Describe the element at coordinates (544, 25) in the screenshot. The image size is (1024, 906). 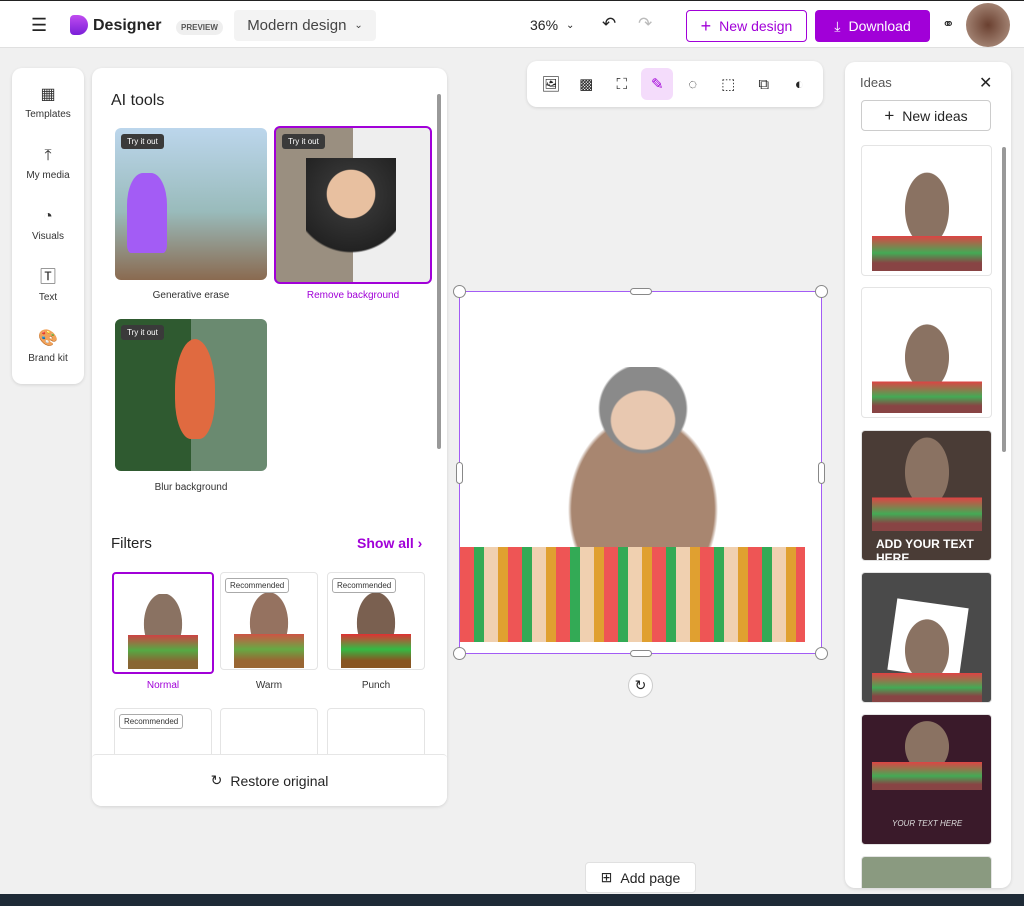
I see `zoom-level: 36%` at that location.